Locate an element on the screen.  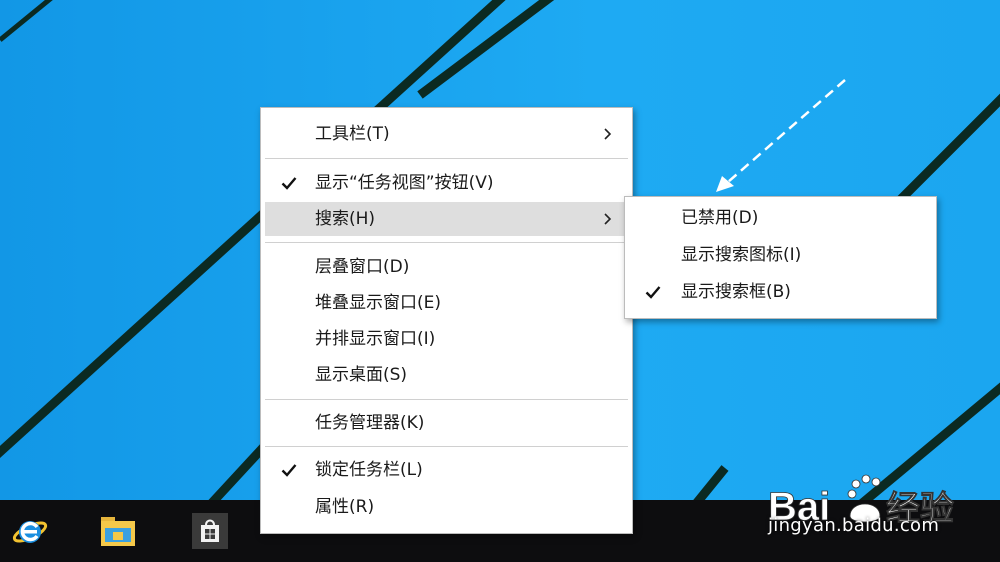
taskbar-store-button is located at coordinates (210, 531).